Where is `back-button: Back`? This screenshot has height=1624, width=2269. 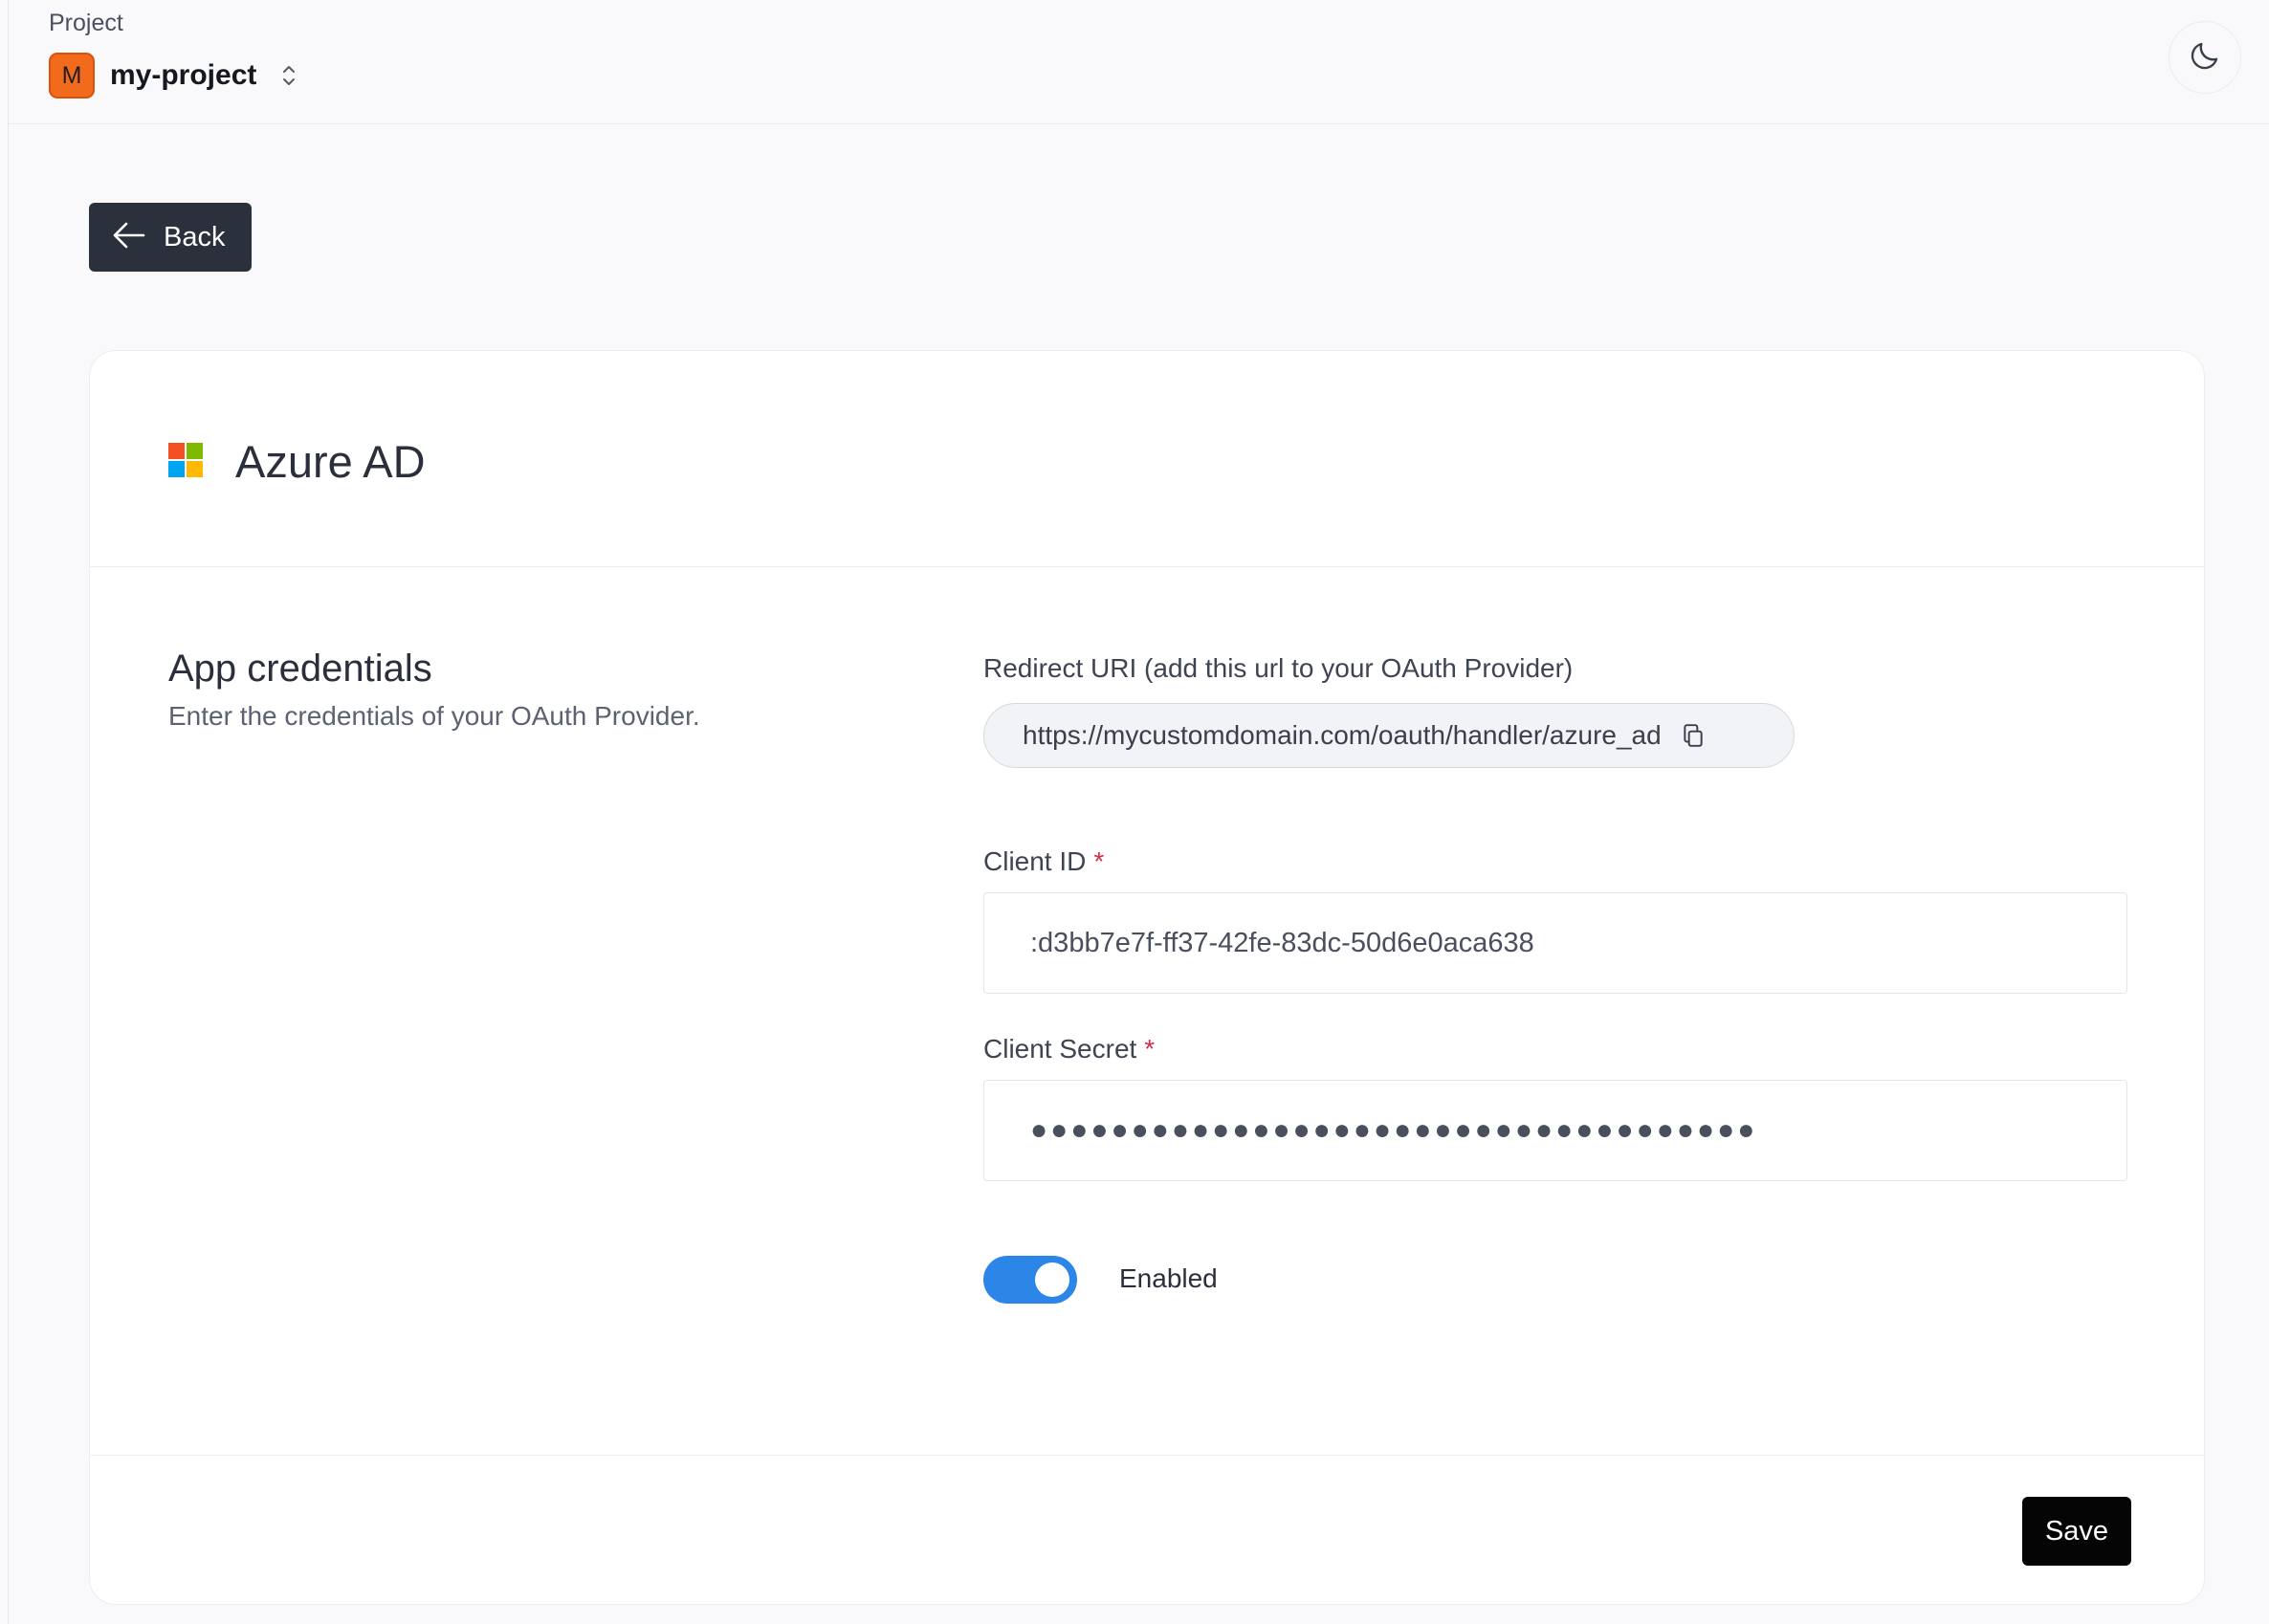
back-button: Back is located at coordinates (171, 238).